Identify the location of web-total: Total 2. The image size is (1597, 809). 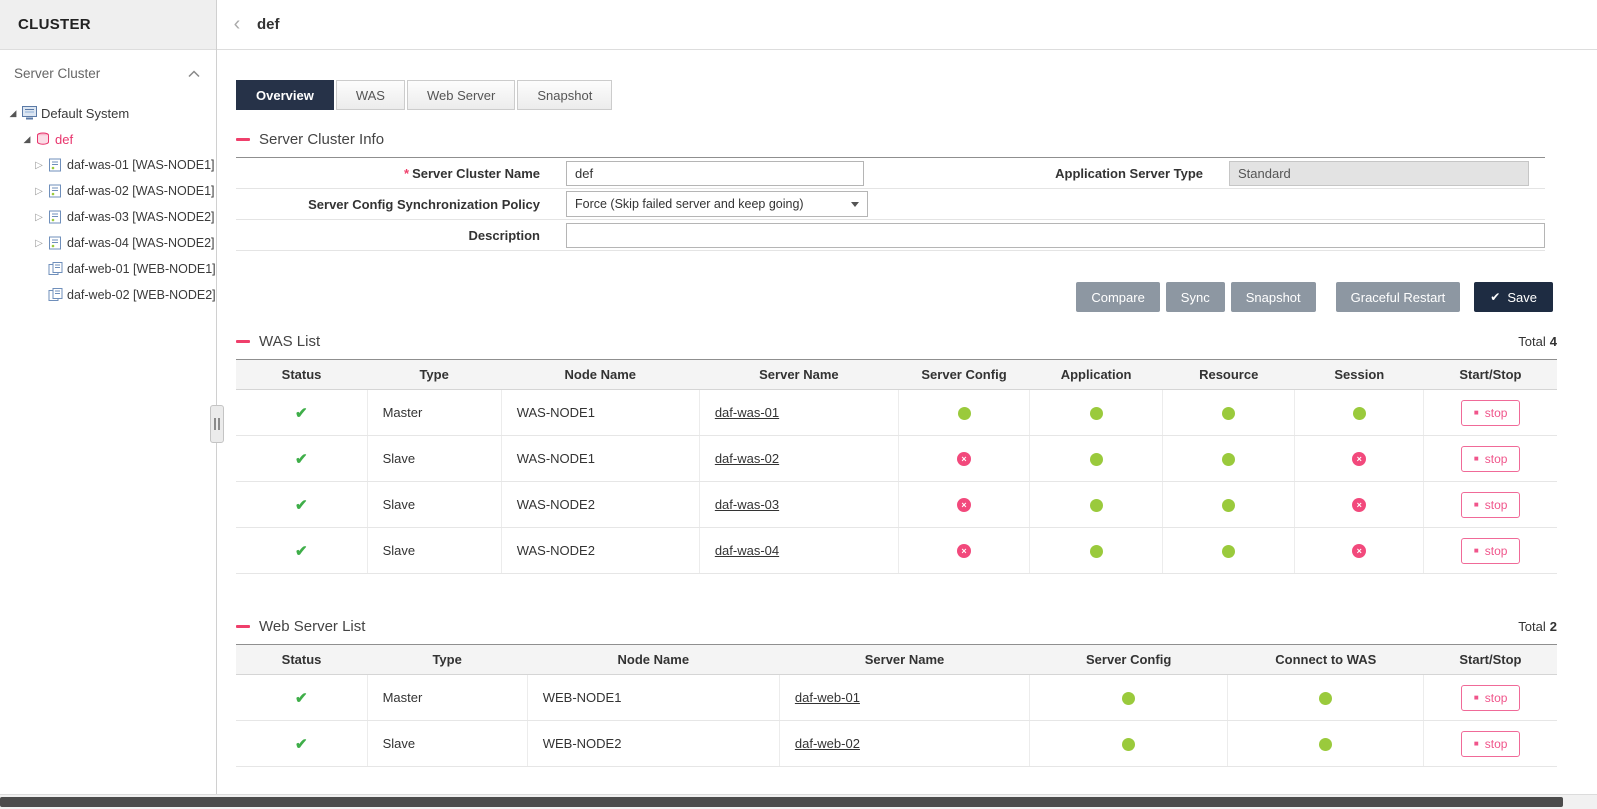
(1537, 626).